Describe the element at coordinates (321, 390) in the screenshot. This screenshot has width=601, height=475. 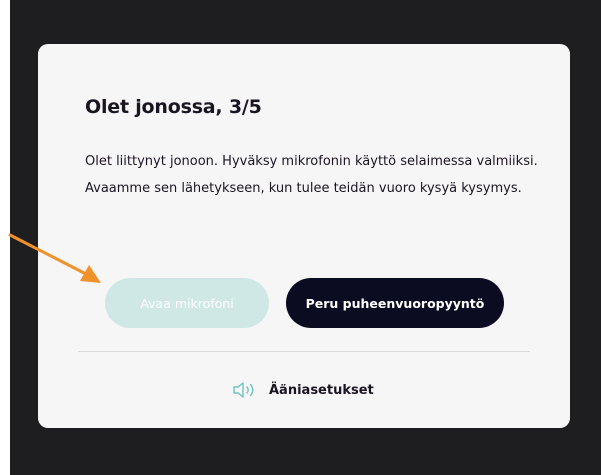
I see `audio-settings-label: Ääniasetukset` at that location.